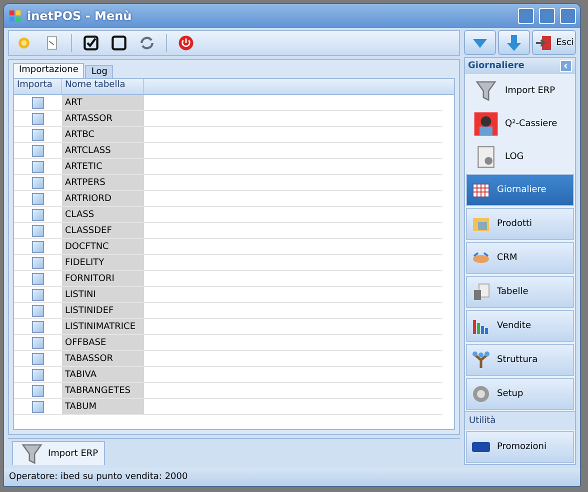  What do you see at coordinates (520, 447) in the screenshot?
I see `nav-button: Promozioni` at bounding box center [520, 447].